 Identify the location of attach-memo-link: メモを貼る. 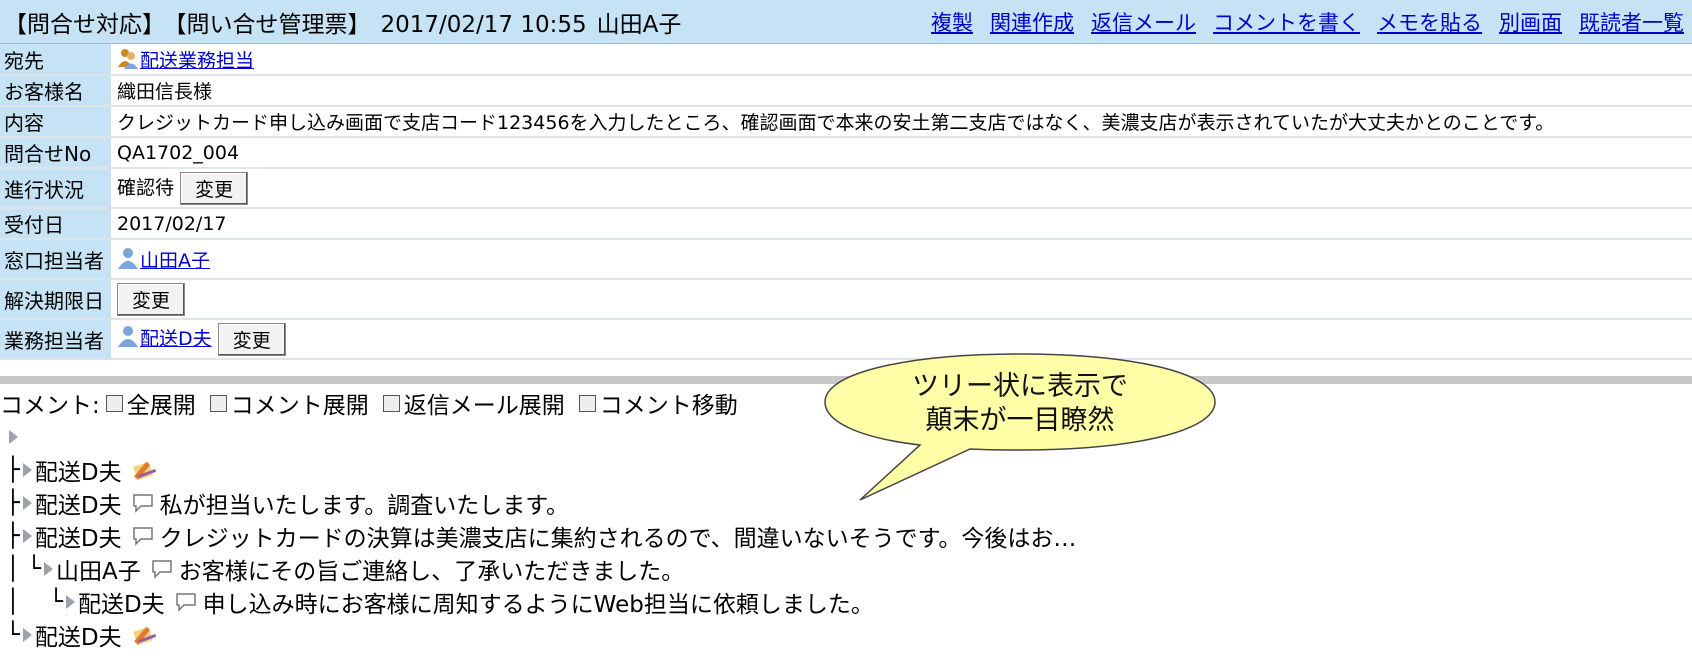
(1429, 22).